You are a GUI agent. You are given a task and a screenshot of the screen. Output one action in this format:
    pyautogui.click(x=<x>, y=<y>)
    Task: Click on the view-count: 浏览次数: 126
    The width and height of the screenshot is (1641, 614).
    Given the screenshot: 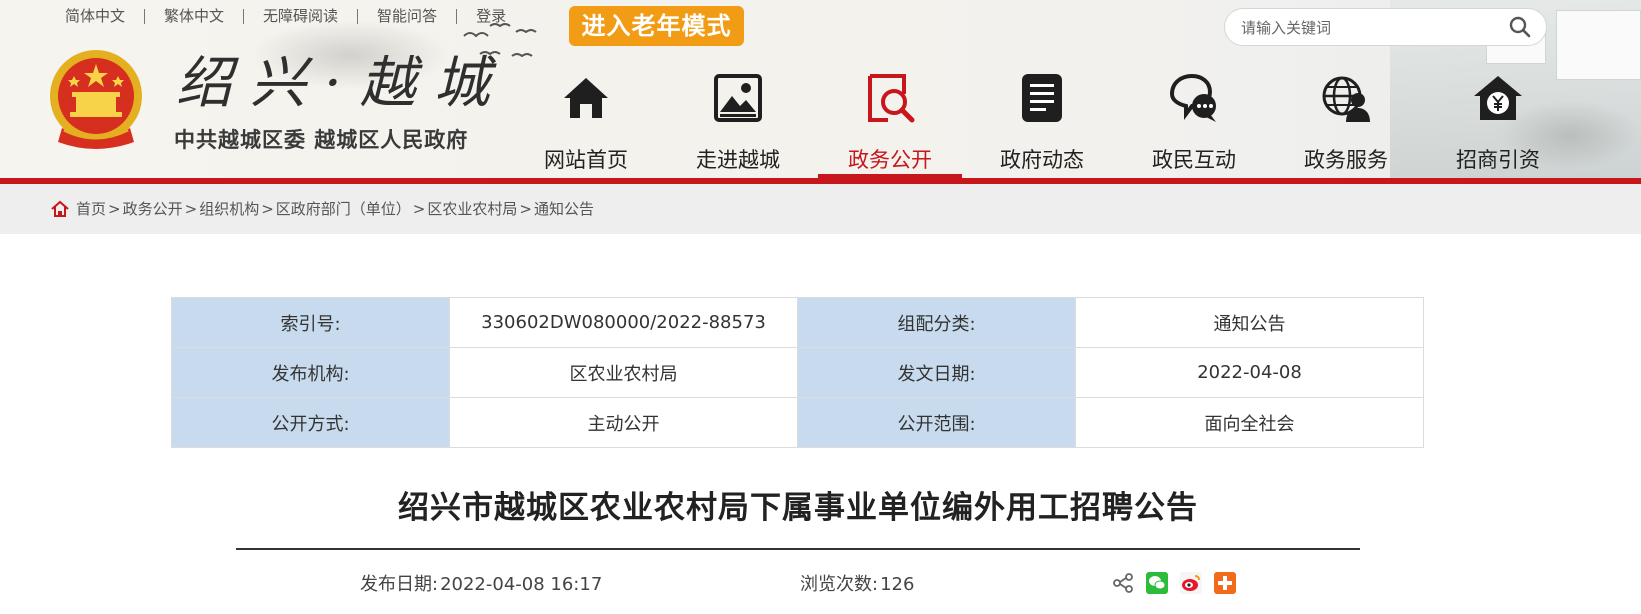 What is the action you would take?
    pyautogui.click(x=857, y=583)
    